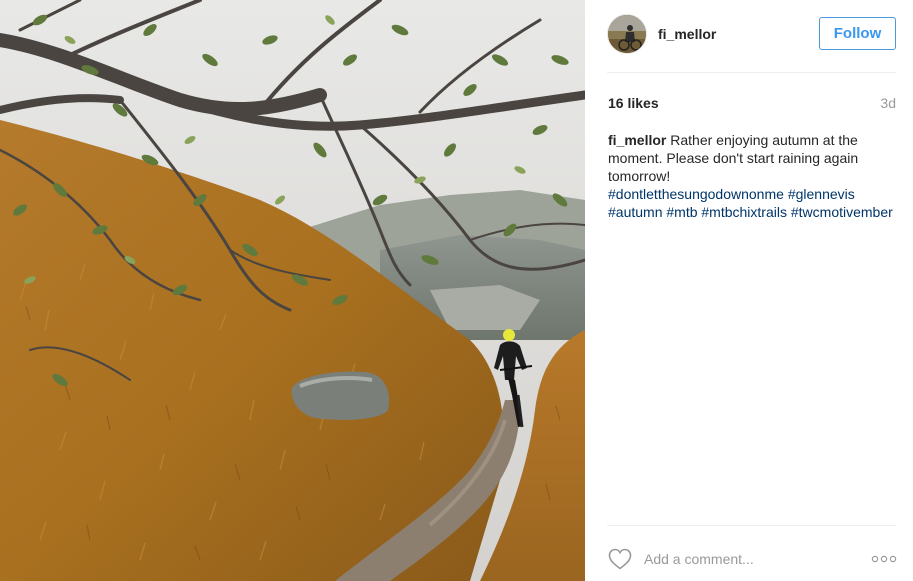 The height and width of the screenshot is (581, 913). What do you see at coordinates (842, 212) in the screenshot?
I see `hashtag-link: #twcmotivember` at bounding box center [842, 212].